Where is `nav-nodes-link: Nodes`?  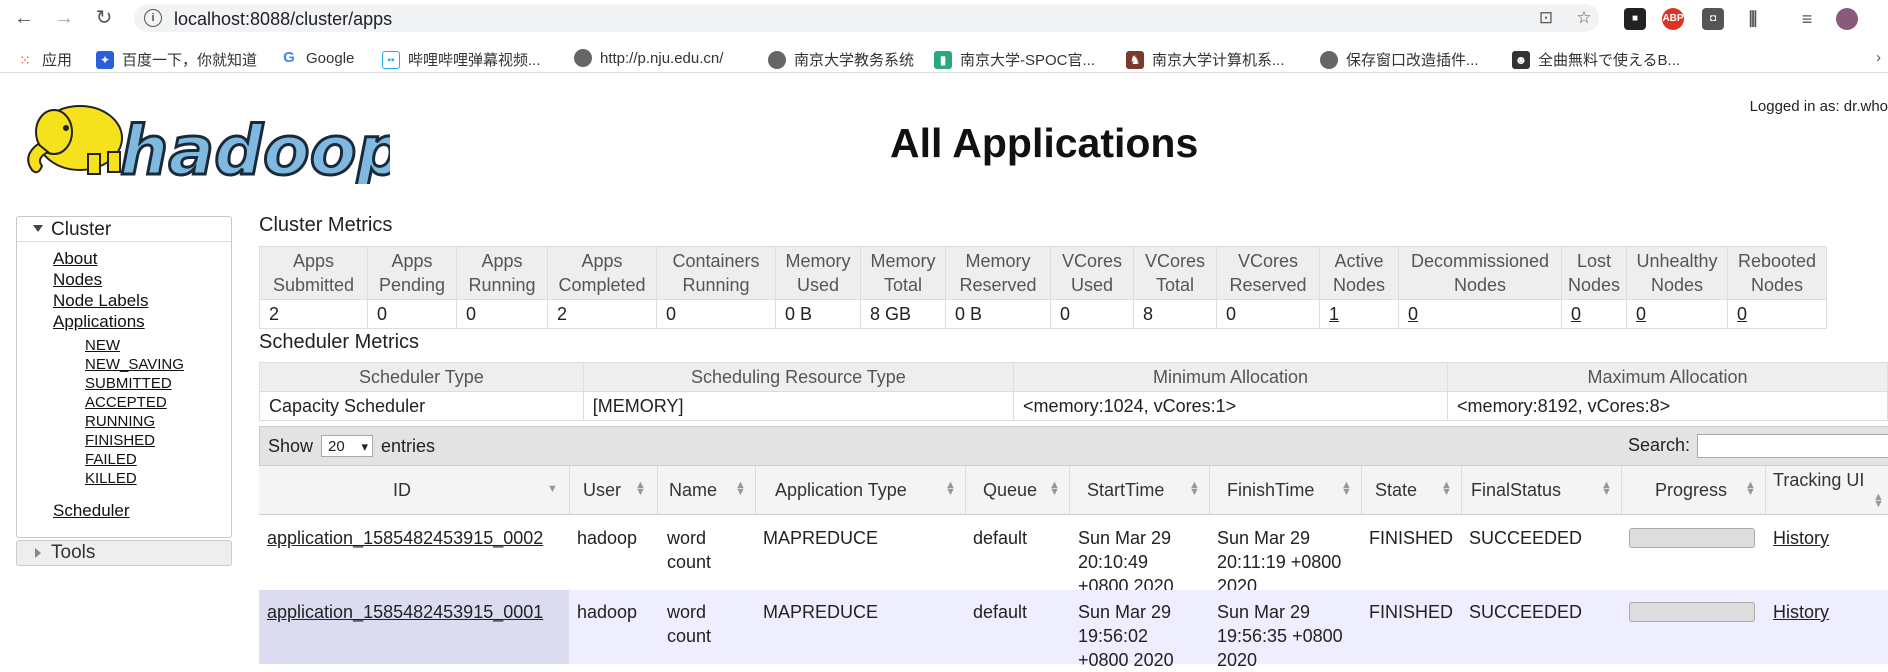 nav-nodes-link: Nodes is located at coordinates (77, 280).